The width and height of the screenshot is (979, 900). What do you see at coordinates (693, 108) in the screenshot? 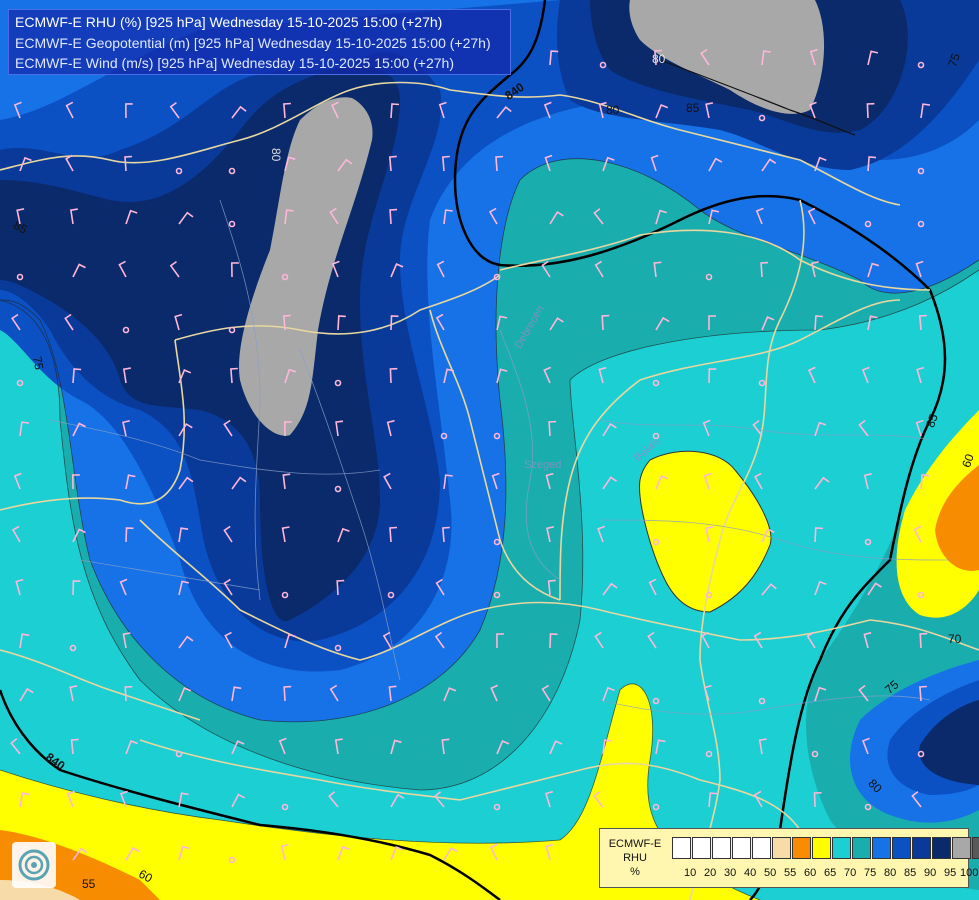
I see `label-rh-85-top: 85` at bounding box center [693, 108].